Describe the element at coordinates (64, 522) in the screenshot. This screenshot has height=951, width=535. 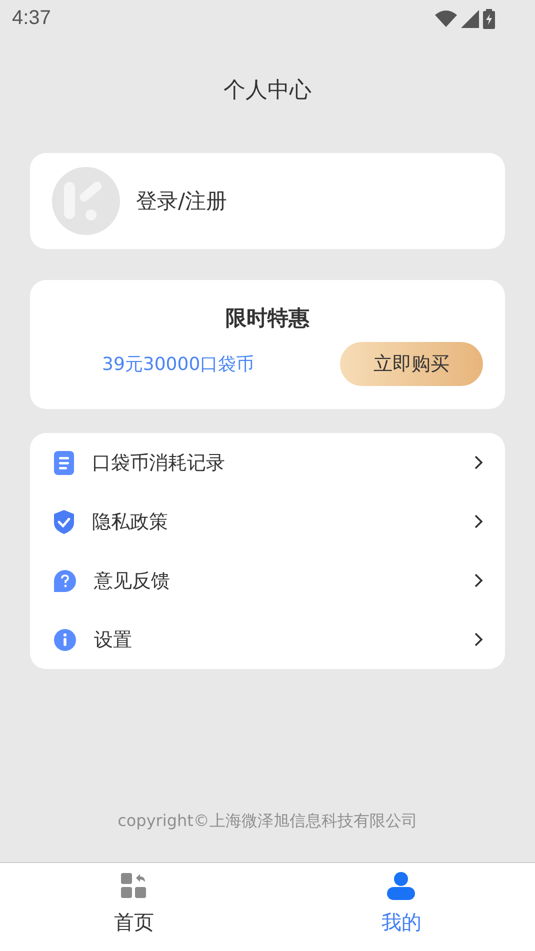
I see `shield-check-icon` at that location.